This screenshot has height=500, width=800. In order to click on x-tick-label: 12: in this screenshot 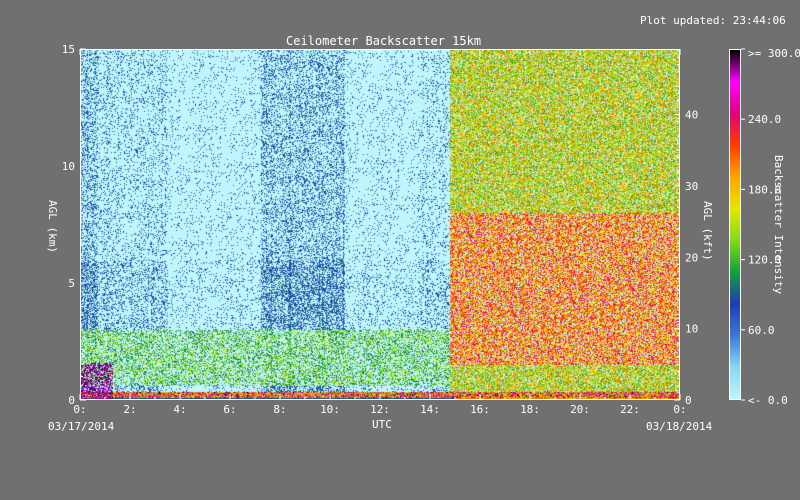, I will do `click(380, 409)`.